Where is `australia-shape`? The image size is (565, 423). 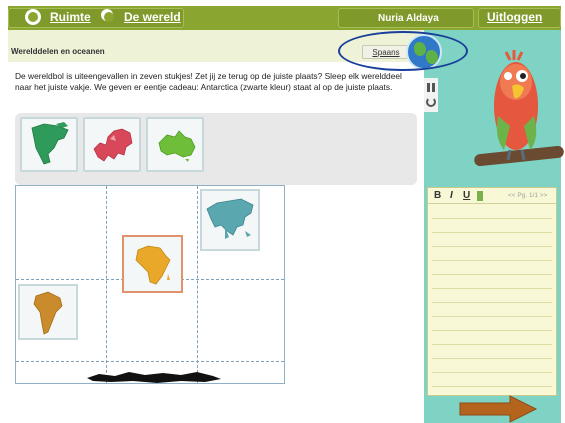
australia-shape is located at coordinates (177, 146).